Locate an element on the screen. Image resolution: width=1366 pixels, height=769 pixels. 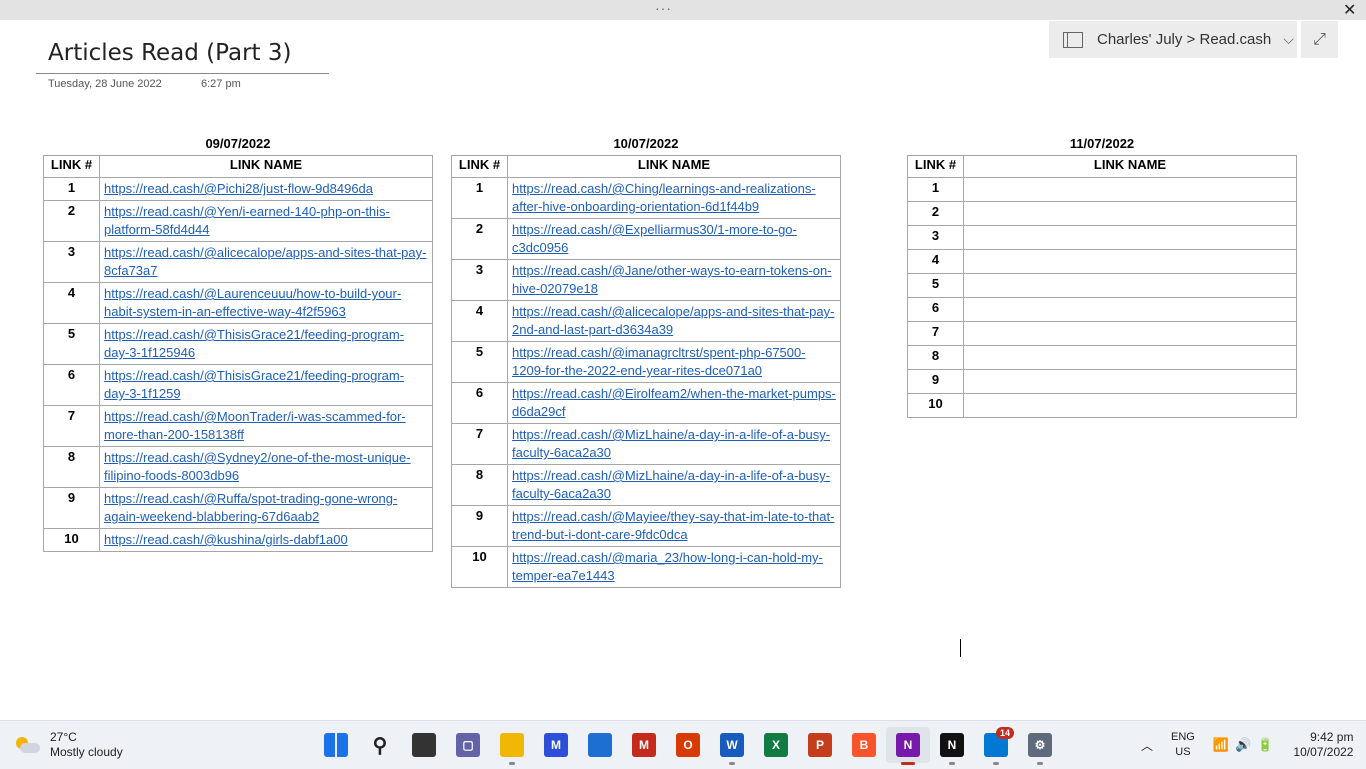
settings-icon: ⚙ is located at coordinates (1040, 745).